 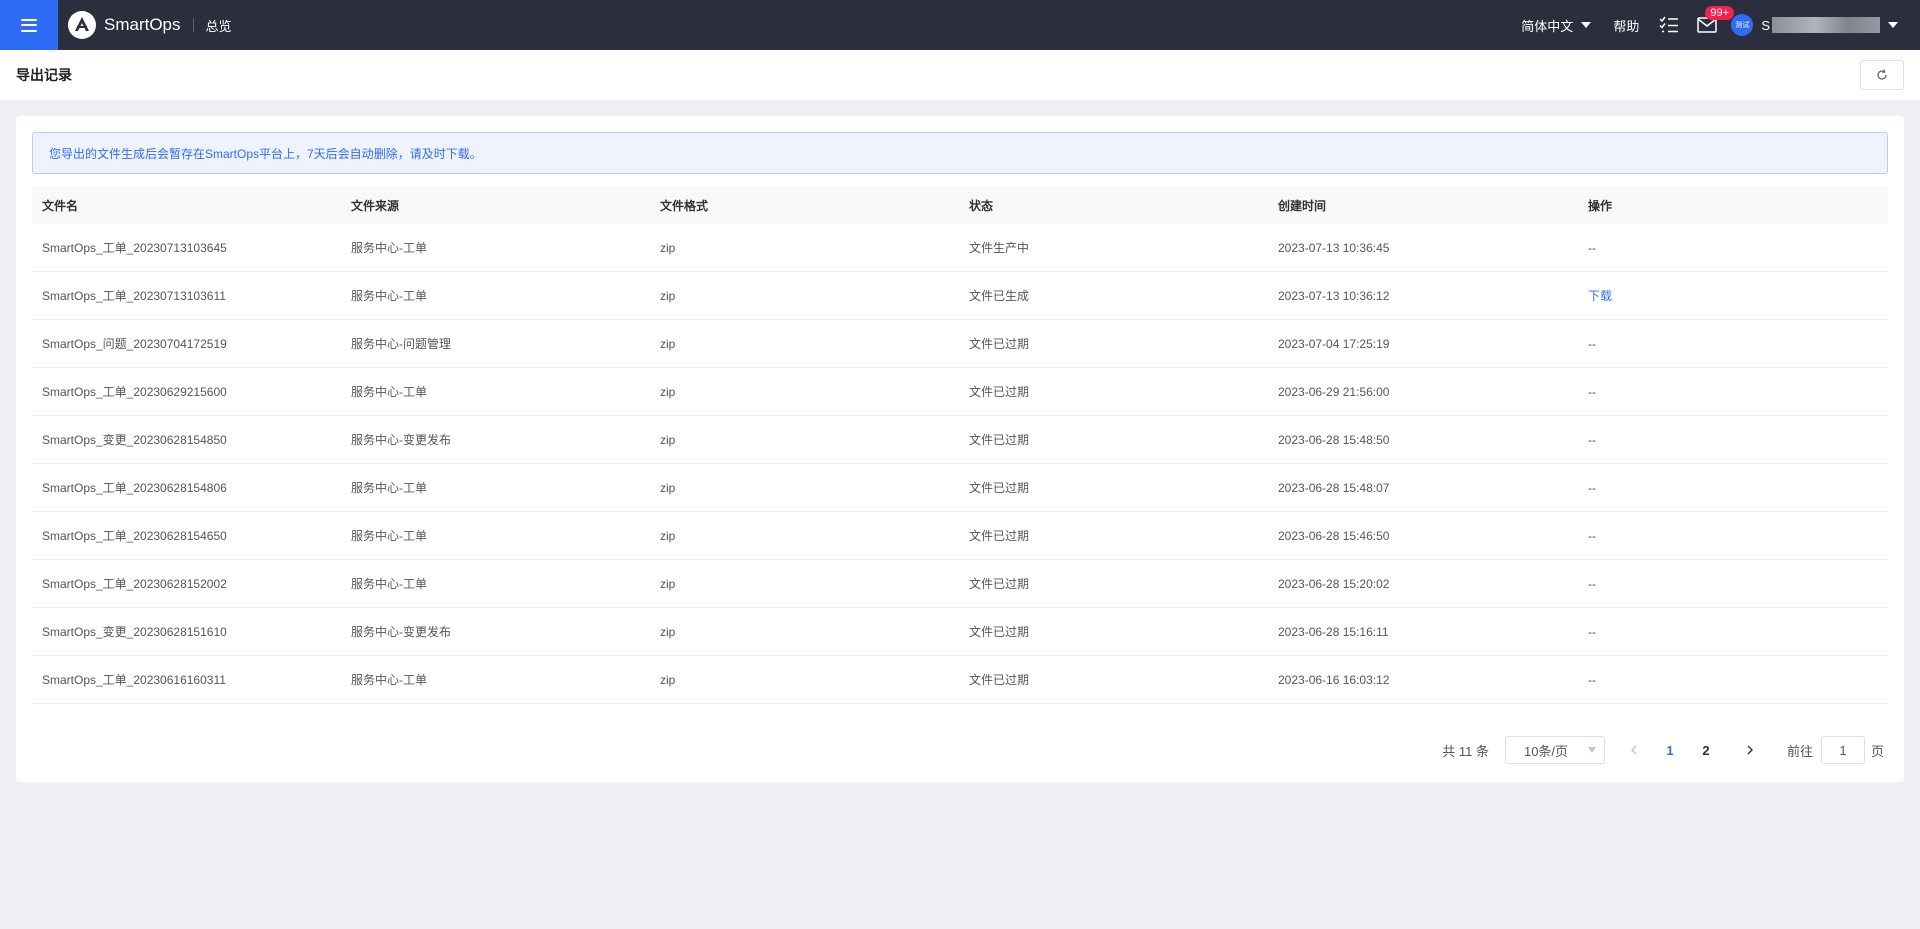 I want to click on pagination: 共 11 条 10条/页 1 2 前往 页, so click(x=1663, y=750).